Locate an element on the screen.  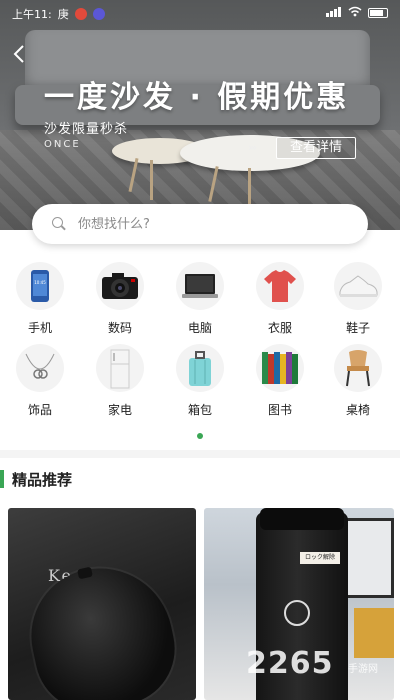
section-divider is located at coordinates (200, 454).